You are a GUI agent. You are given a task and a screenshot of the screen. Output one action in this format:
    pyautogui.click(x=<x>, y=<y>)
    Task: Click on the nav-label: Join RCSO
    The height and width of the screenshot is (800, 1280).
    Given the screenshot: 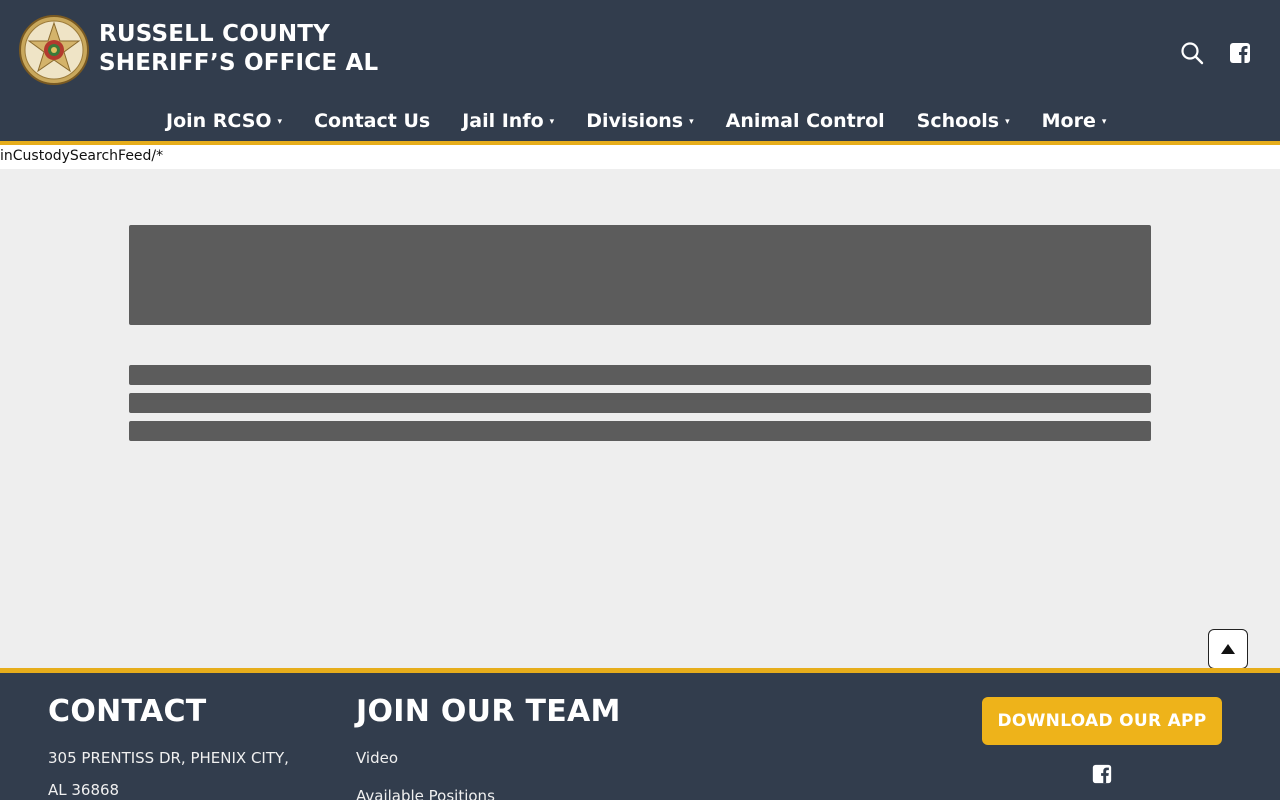 What is the action you would take?
    pyautogui.click(x=219, y=121)
    